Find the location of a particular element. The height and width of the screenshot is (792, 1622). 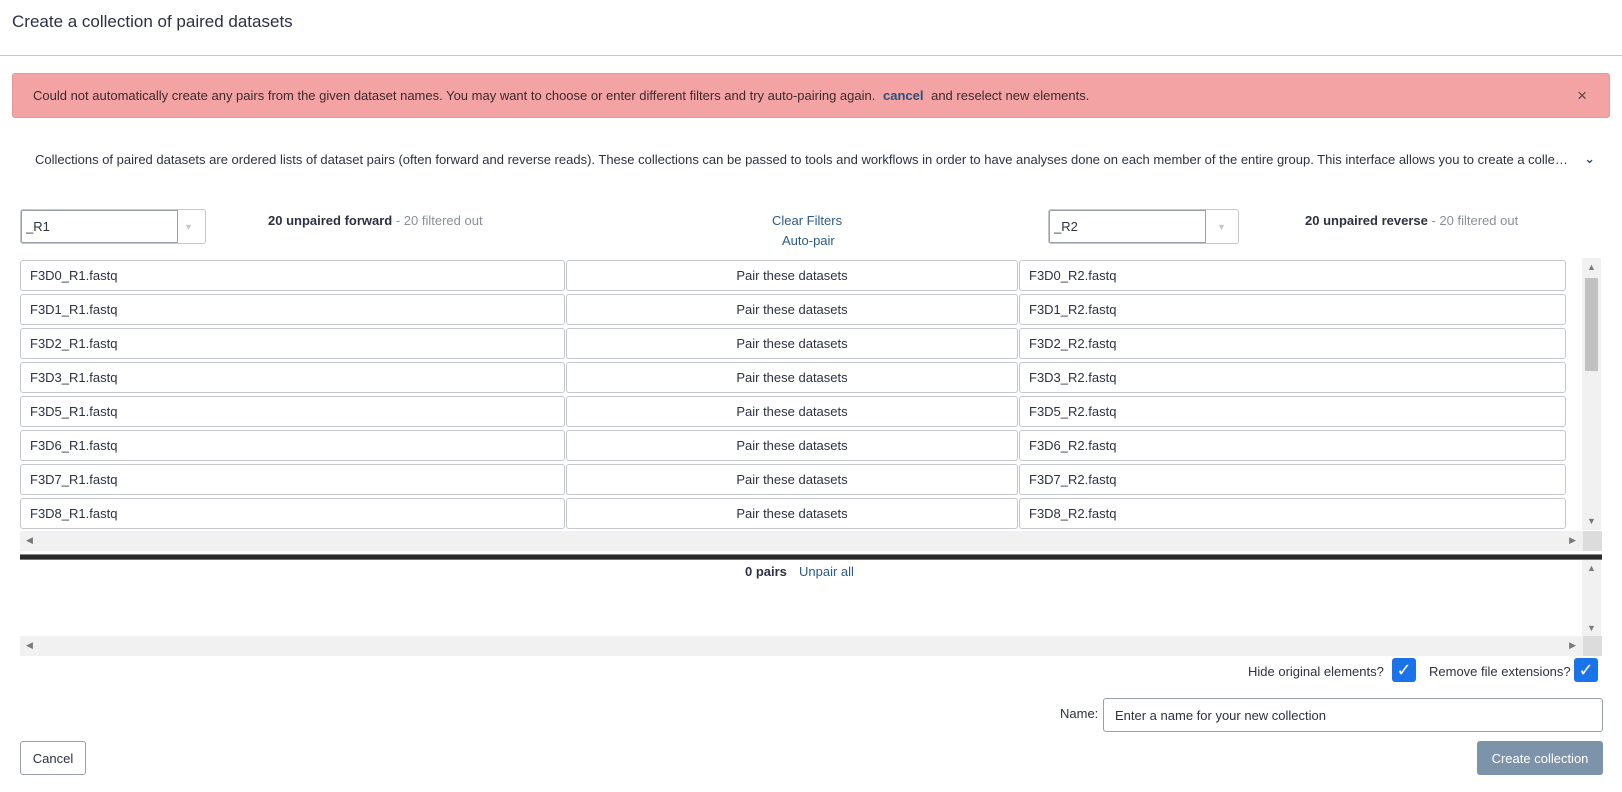

reverse-dataset: F3D6_R2.fastq is located at coordinates (1292, 445).